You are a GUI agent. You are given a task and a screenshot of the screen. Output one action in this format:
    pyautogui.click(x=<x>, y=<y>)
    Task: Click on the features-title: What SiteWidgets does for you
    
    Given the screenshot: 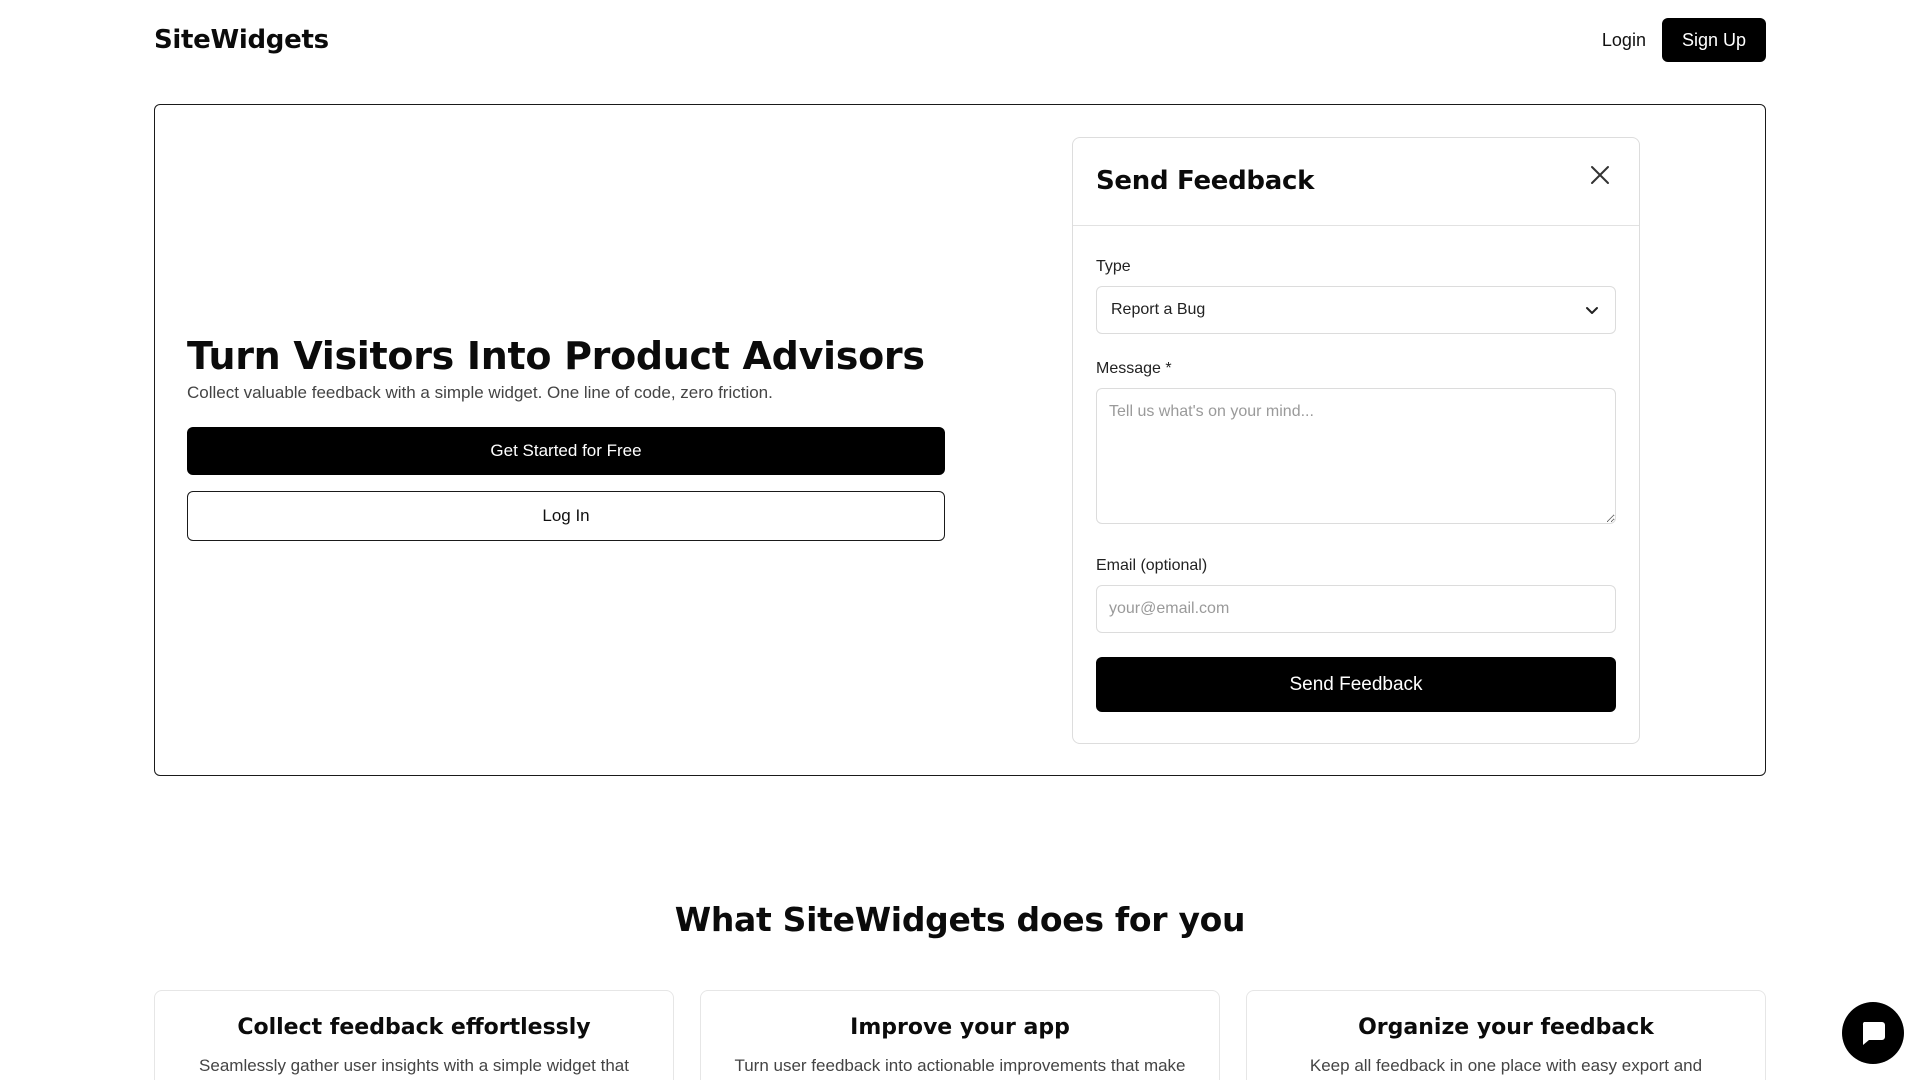 What is the action you would take?
    pyautogui.click(x=960, y=919)
    